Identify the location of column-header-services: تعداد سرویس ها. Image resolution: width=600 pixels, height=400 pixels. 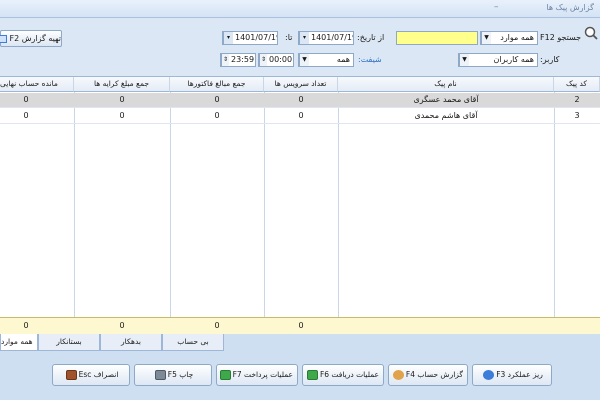
(301, 84).